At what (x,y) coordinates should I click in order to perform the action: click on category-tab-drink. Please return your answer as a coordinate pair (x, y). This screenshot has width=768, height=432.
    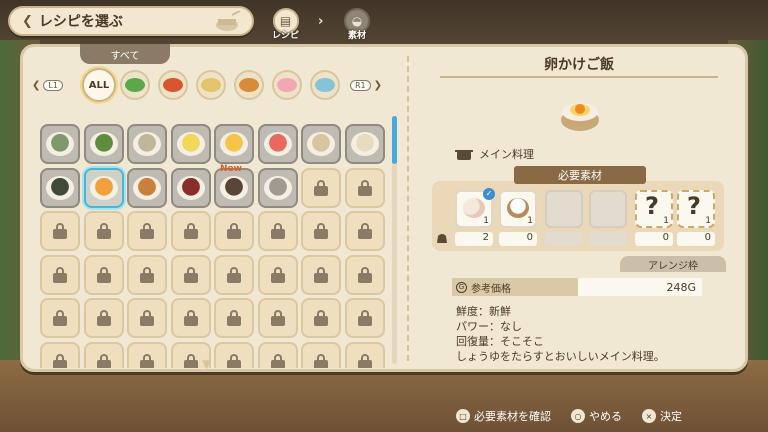
    Looking at the image, I should click on (325, 85).